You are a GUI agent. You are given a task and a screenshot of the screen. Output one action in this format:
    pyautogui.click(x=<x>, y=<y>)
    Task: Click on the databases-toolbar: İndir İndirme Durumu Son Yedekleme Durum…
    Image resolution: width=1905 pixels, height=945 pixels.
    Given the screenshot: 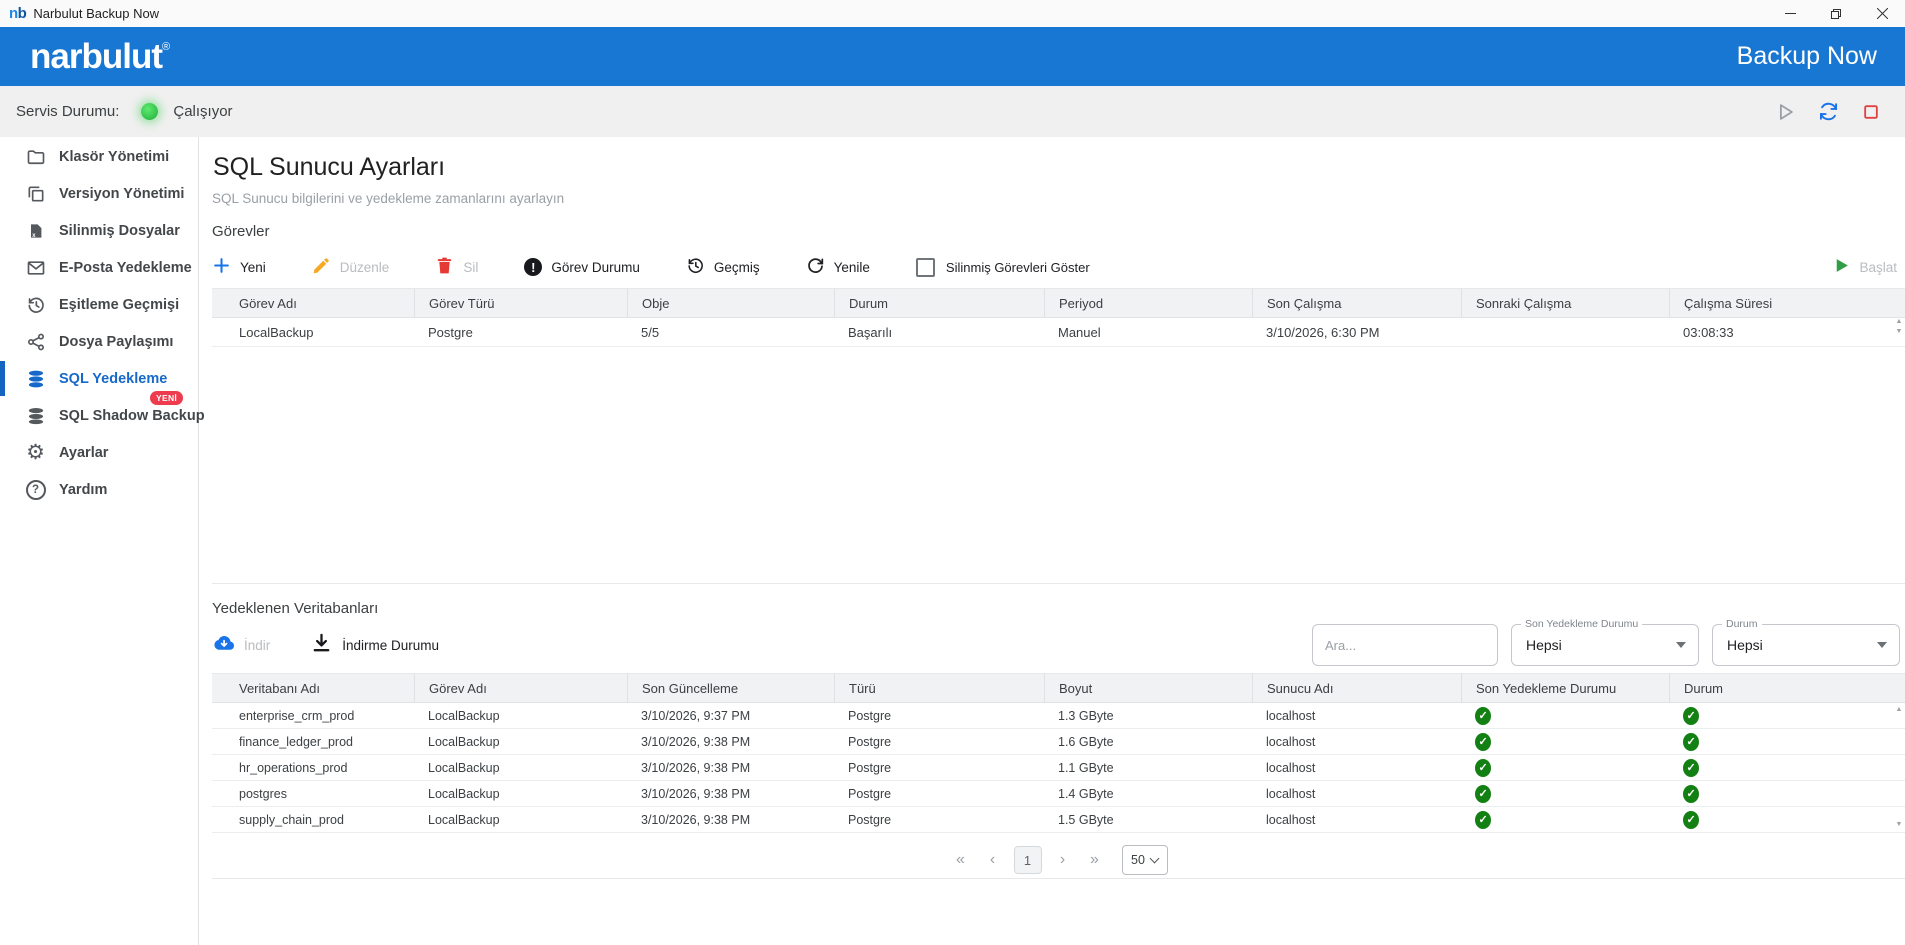 What is the action you would take?
    pyautogui.click(x=1058, y=642)
    